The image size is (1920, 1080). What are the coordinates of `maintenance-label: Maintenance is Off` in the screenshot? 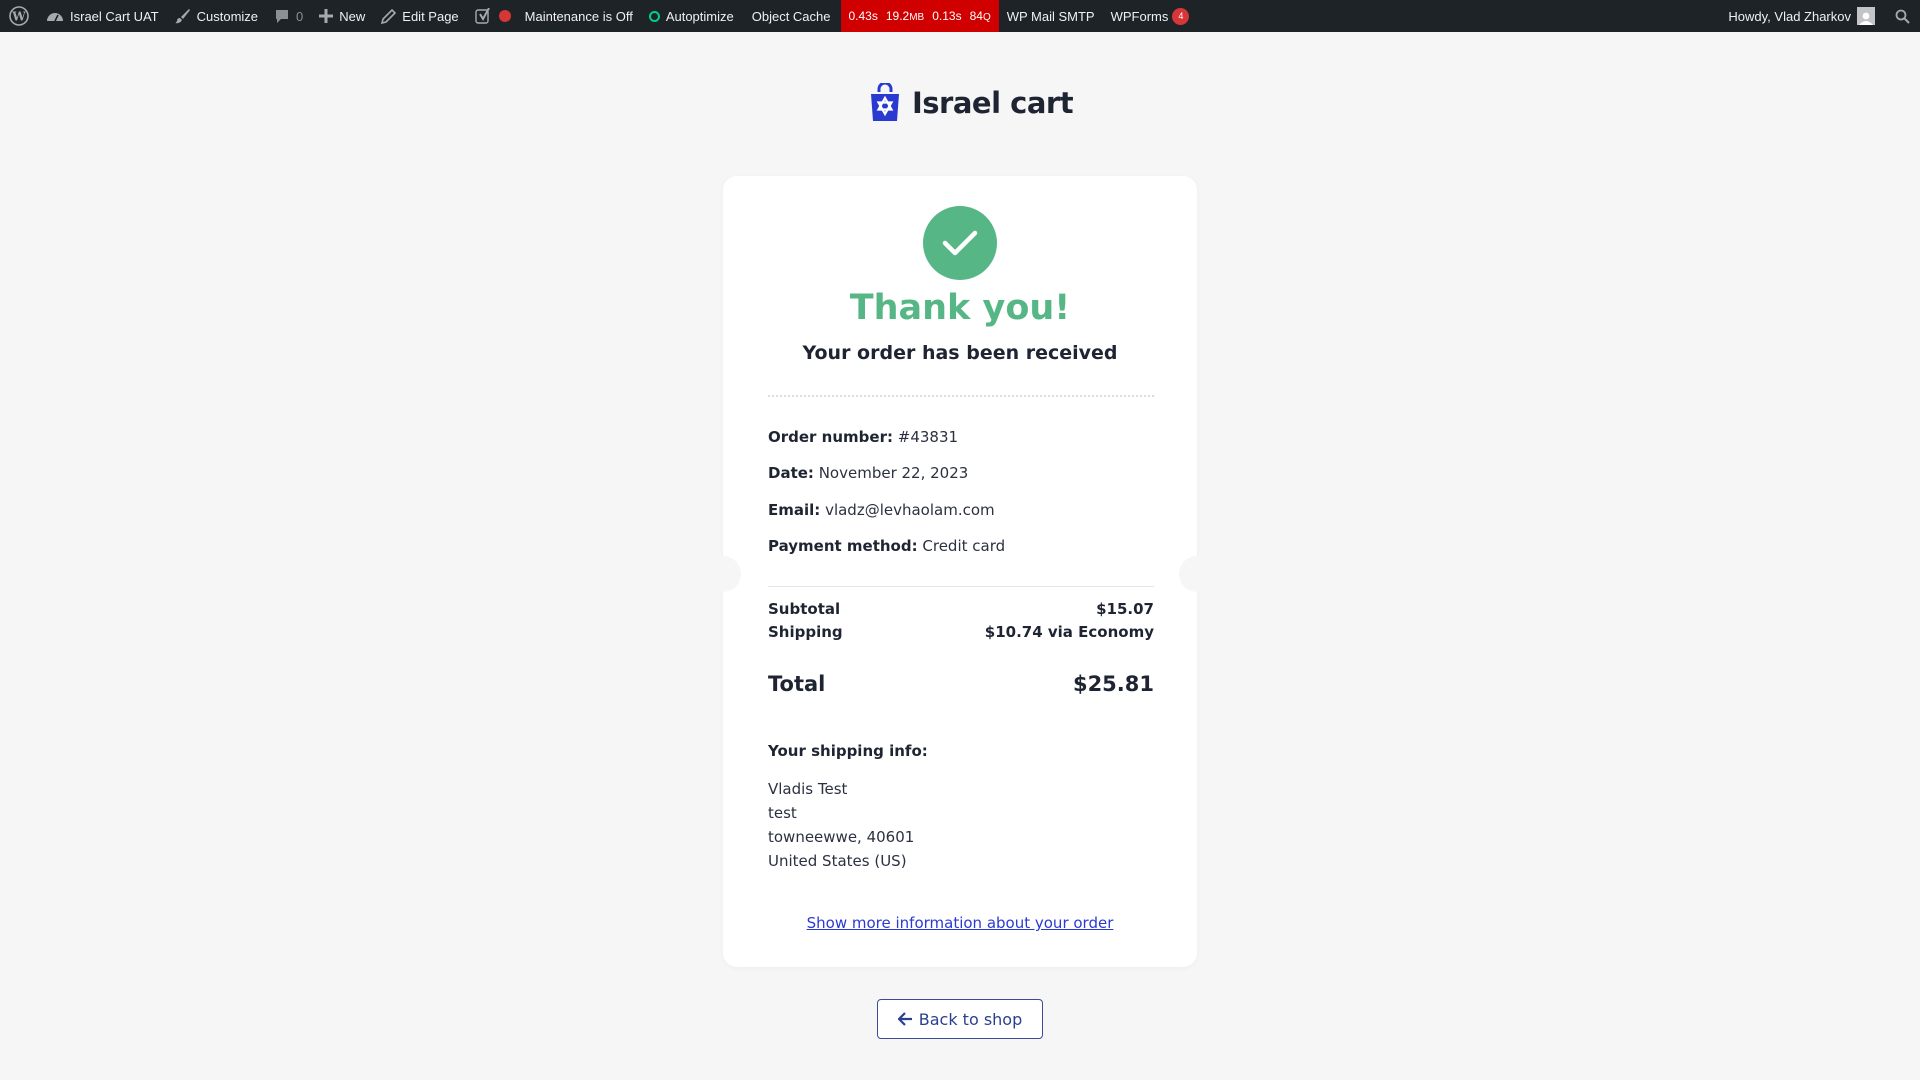 It's located at (578, 16).